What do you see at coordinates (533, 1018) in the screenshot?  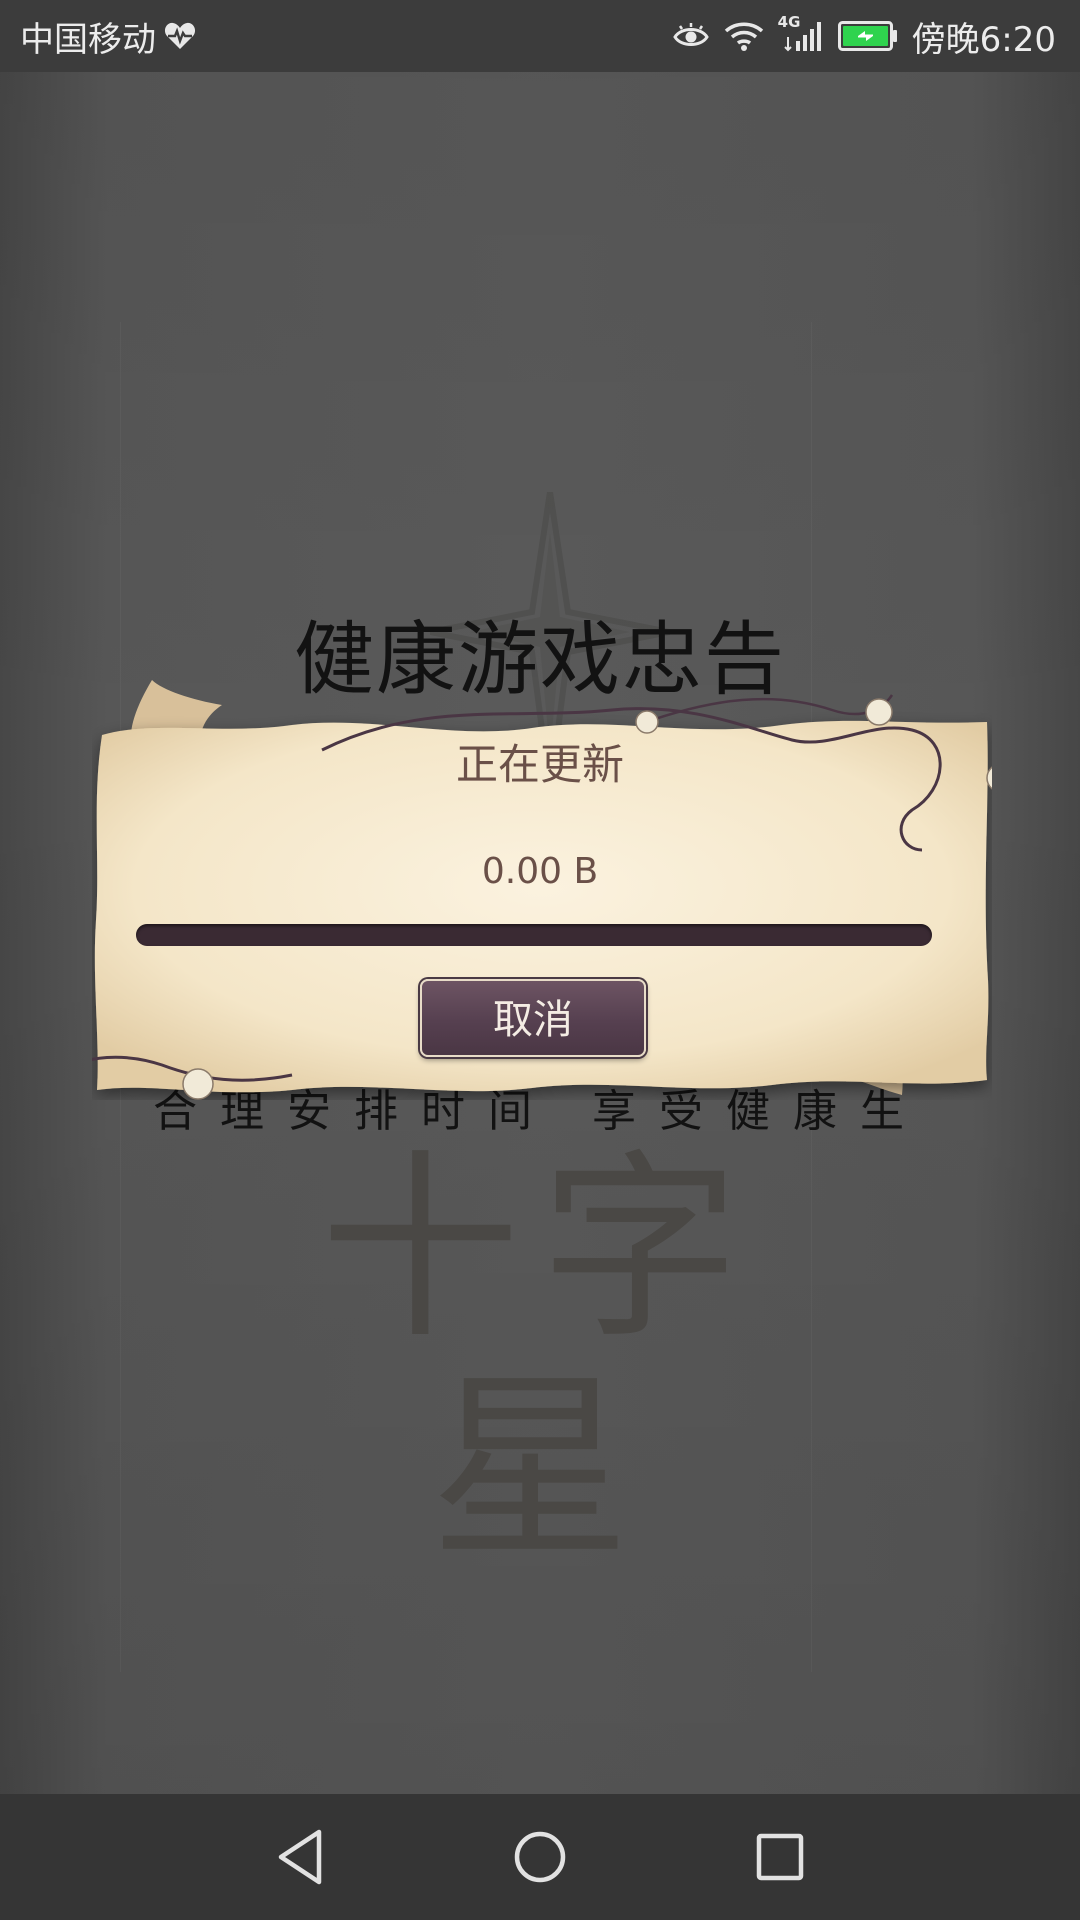 I see `cancel-button: 取消` at bounding box center [533, 1018].